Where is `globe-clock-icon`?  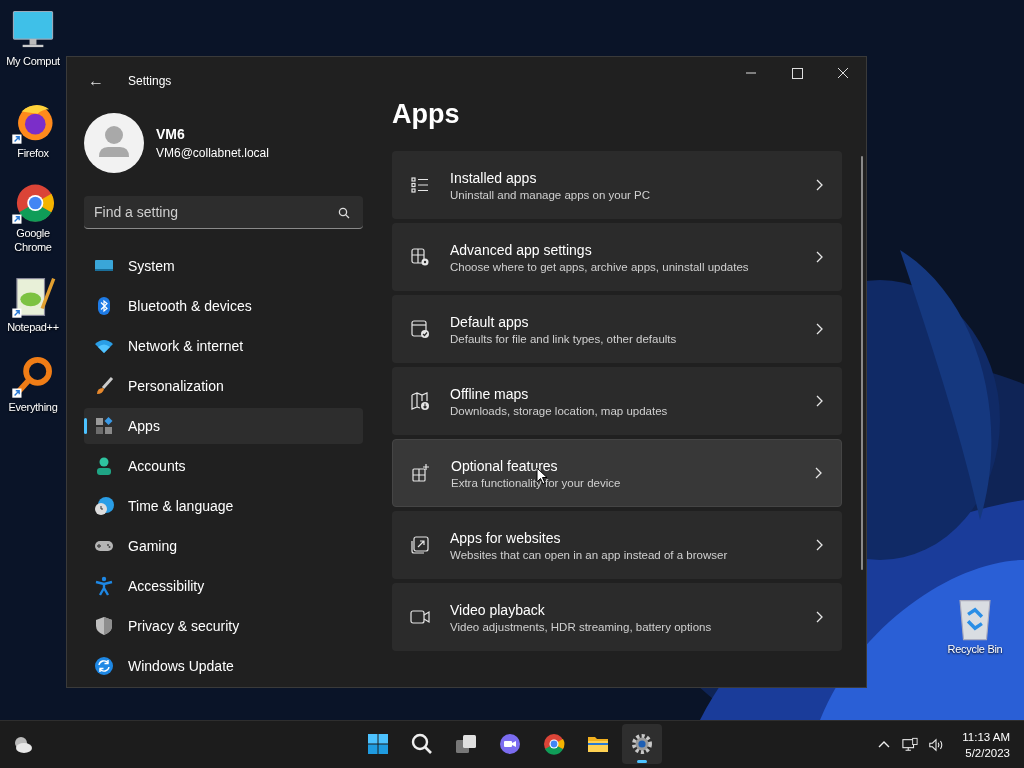 globe-clock-icon is located at coordinates (104, 506).